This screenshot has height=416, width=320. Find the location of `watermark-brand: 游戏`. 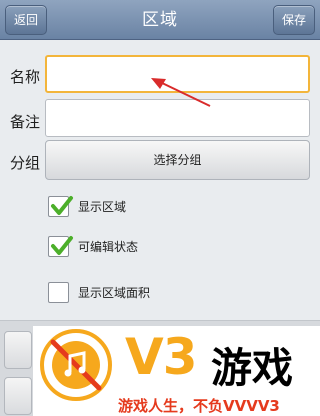

watermark-brand: 游戏 is located at coordinates (252, 368).